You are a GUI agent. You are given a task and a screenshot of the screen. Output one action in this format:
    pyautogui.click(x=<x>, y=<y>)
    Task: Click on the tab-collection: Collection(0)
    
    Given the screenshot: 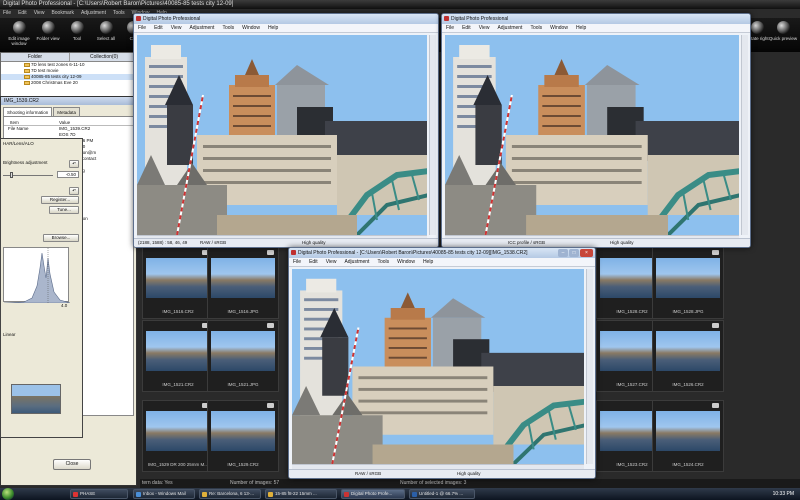 What is the action you would take?
    pyautogui.click(x=104, y=57)
    